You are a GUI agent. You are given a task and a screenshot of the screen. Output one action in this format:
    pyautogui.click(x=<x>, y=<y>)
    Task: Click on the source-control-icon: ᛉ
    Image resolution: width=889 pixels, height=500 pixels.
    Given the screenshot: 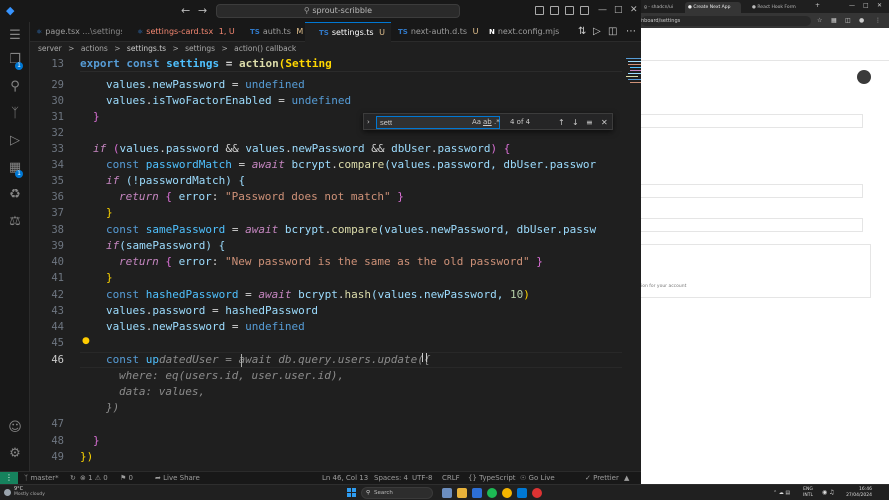 What is the action you would take?
    pyautogui.click(x=15, y=114)
    